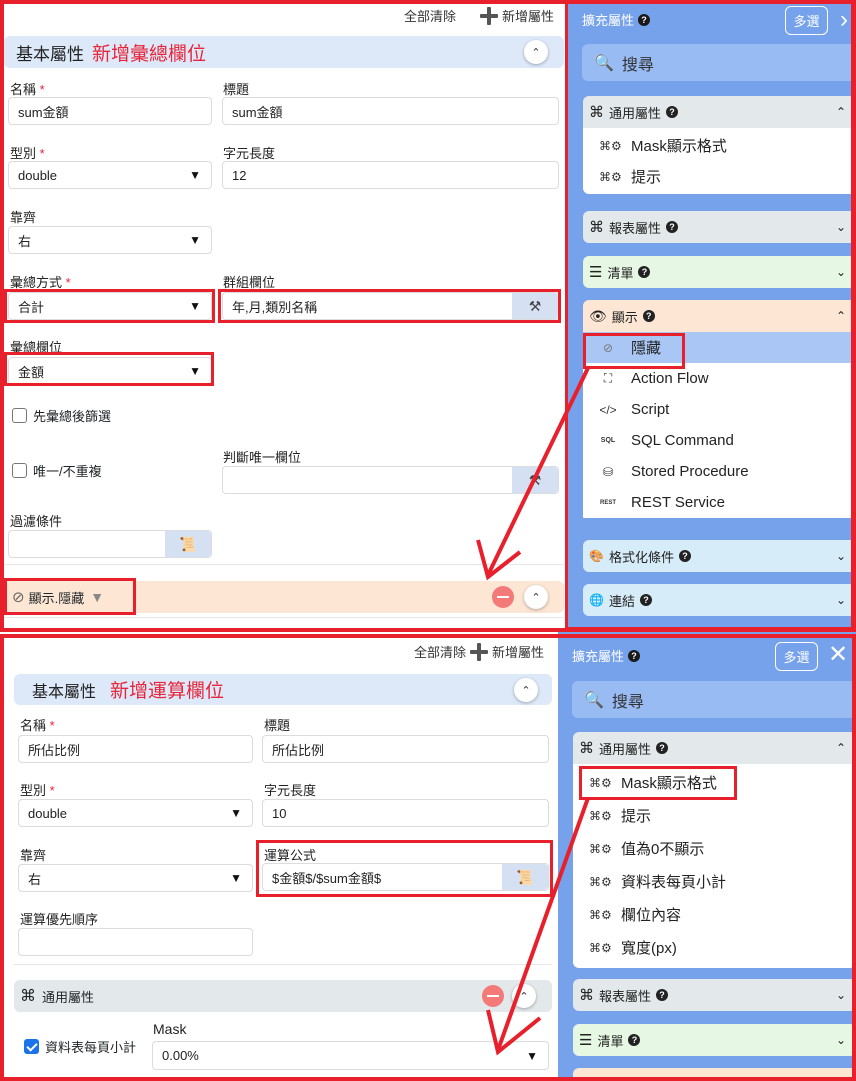  I want to click on group-general: ⌘ 通用屬性? ⌃ ⌘⚙ Mask顯示格式 ⌘⚙ 提示, so click(719, 145).